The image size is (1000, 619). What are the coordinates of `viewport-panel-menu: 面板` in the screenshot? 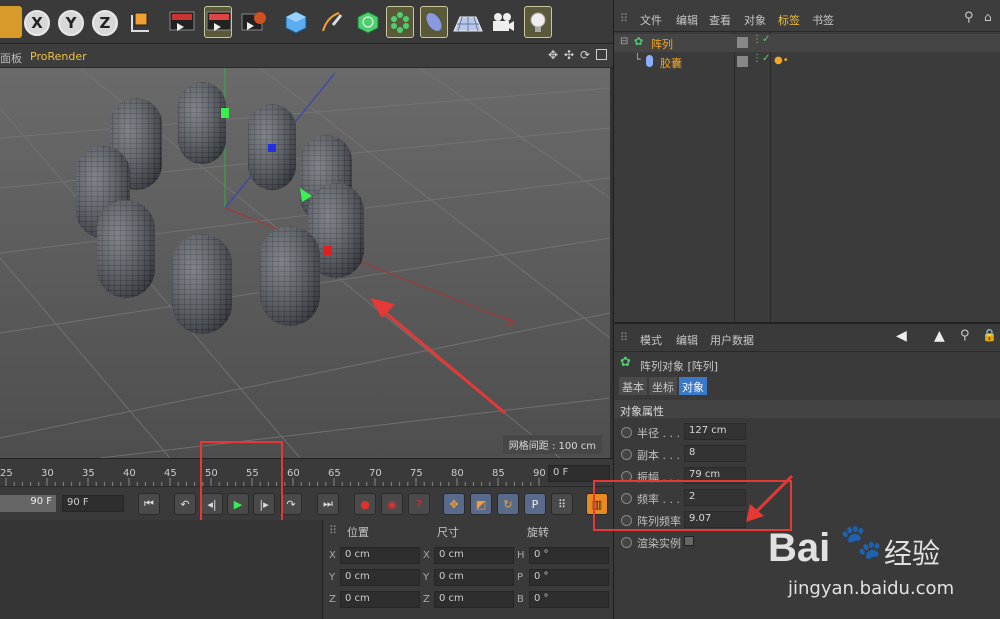 It's located at (11, 58).